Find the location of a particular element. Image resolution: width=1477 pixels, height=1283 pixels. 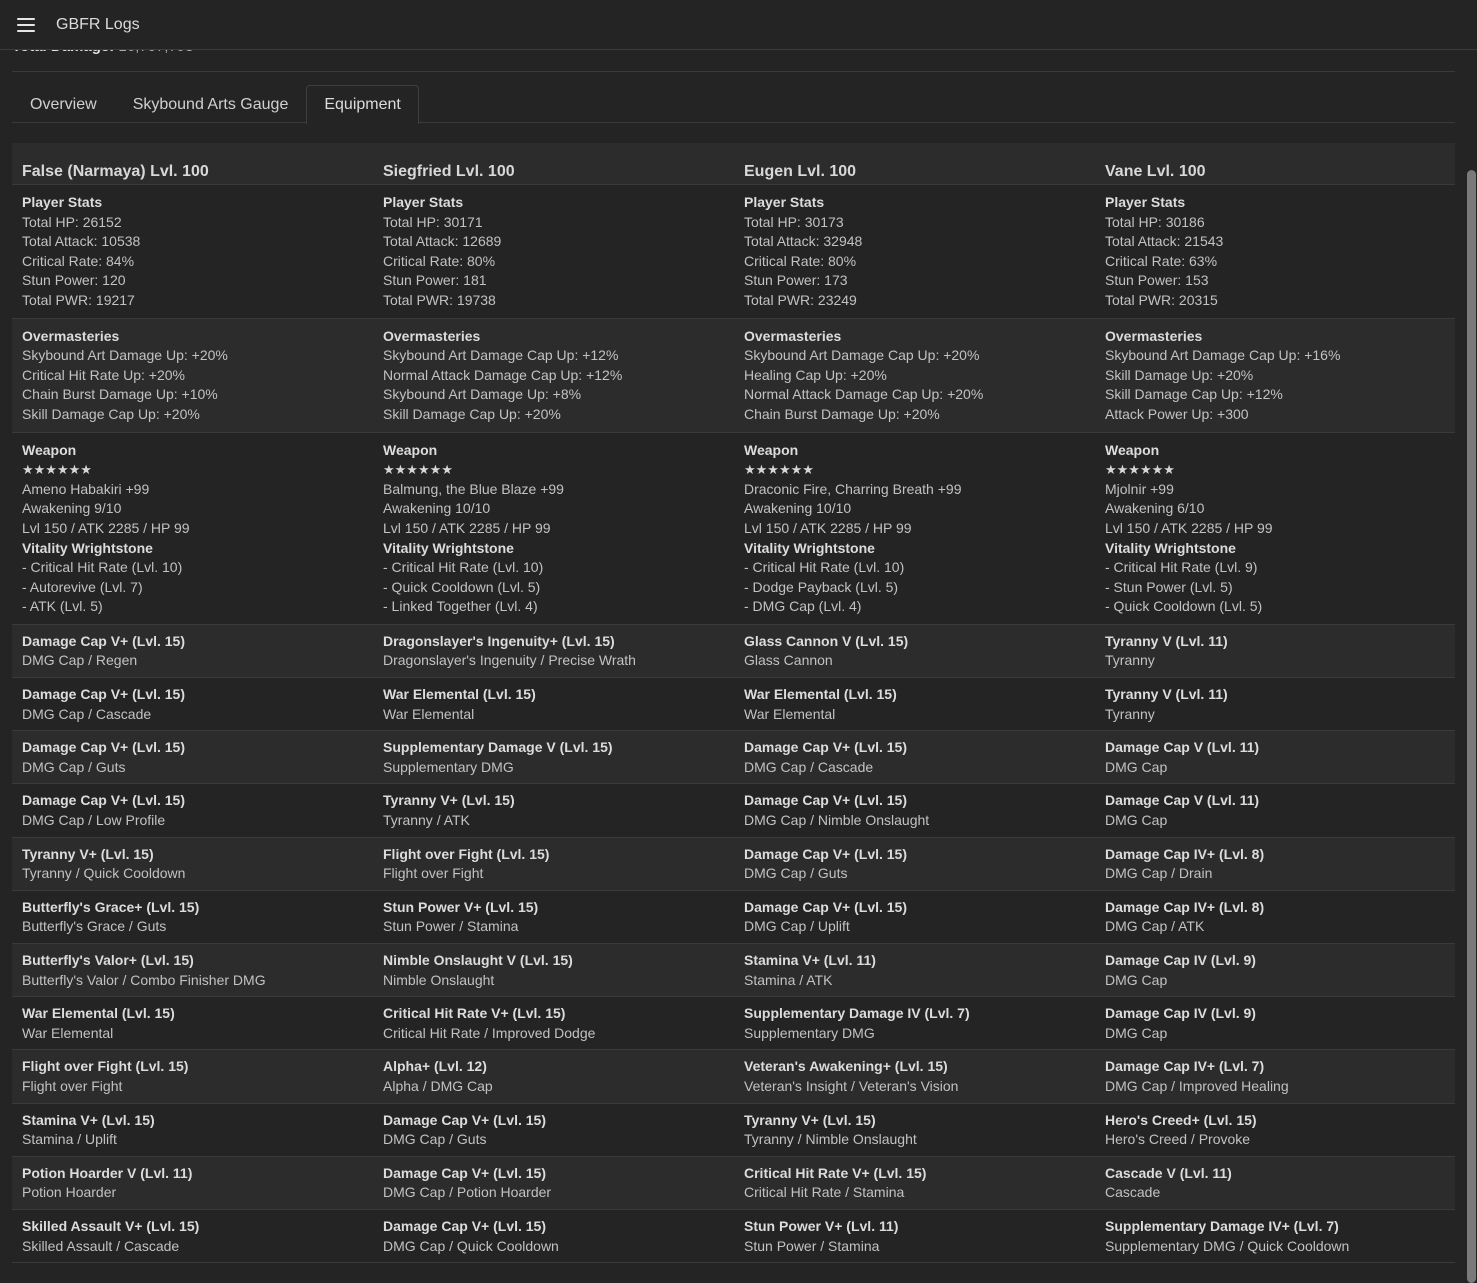

overmastery-line: Skybound Art Damage Up: +20% is located at coordinates (125, 355).